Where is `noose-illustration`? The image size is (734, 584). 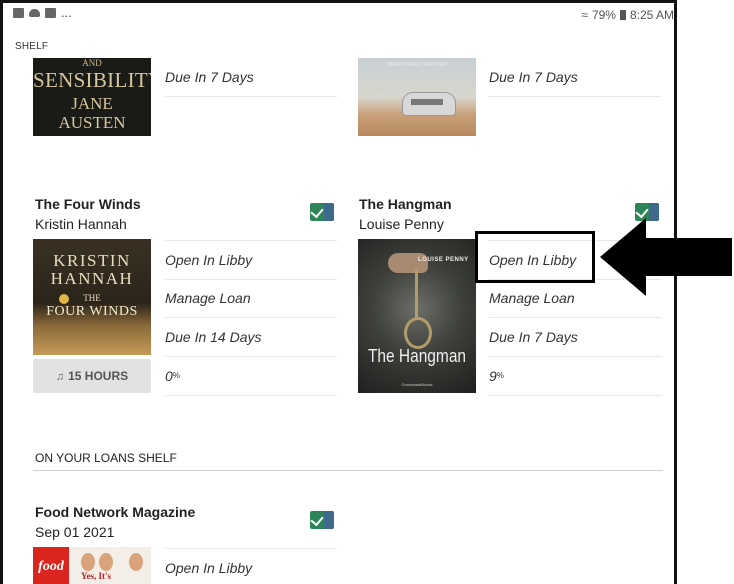 noose-illustration is located at coordinates (418, 333).